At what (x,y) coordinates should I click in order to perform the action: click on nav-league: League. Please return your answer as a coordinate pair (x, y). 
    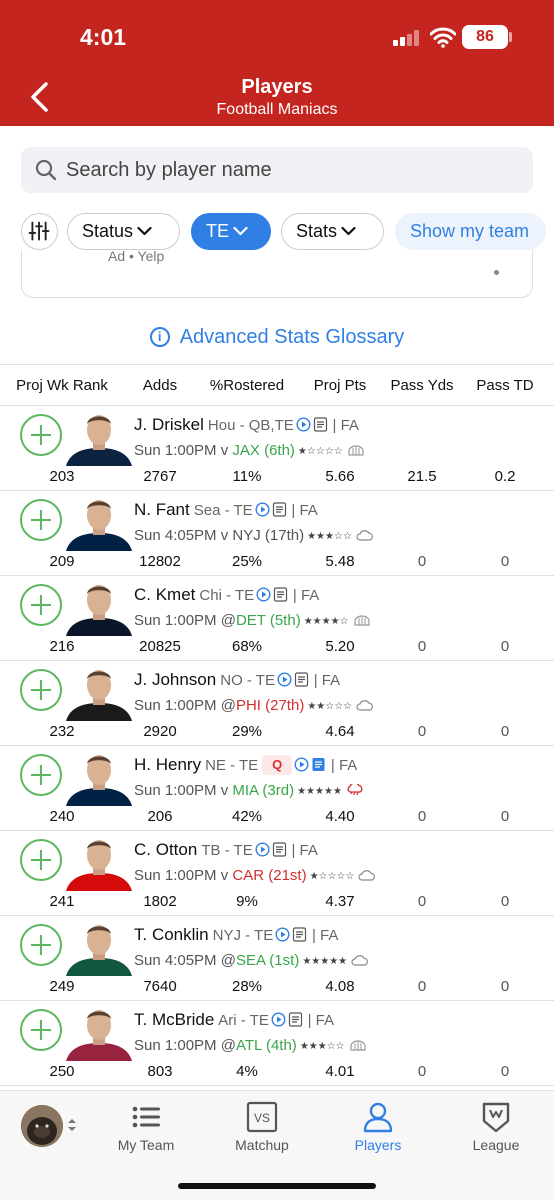
    Looking at the image, I should click on (496, 1131).